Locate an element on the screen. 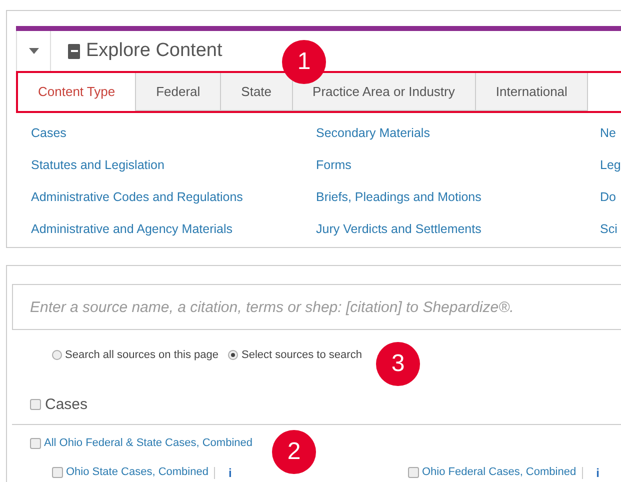  book-icon is located at coordinates (74, 51).